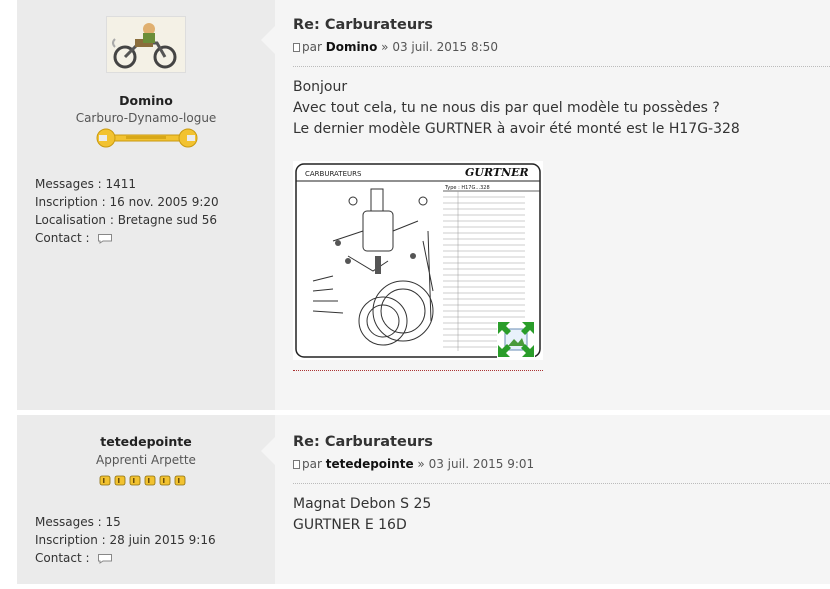 The height and width of the screenshot is (589, 830). I want to click on post-meta: par Domino » 03 juil. 2015 8:50, so click(395, 47).